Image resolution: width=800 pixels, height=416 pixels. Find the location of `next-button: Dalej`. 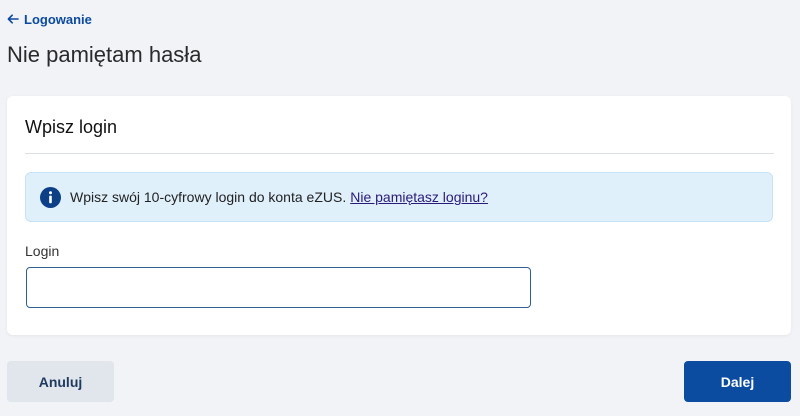

next-button: Dalej is located at coordinates (737, 381).